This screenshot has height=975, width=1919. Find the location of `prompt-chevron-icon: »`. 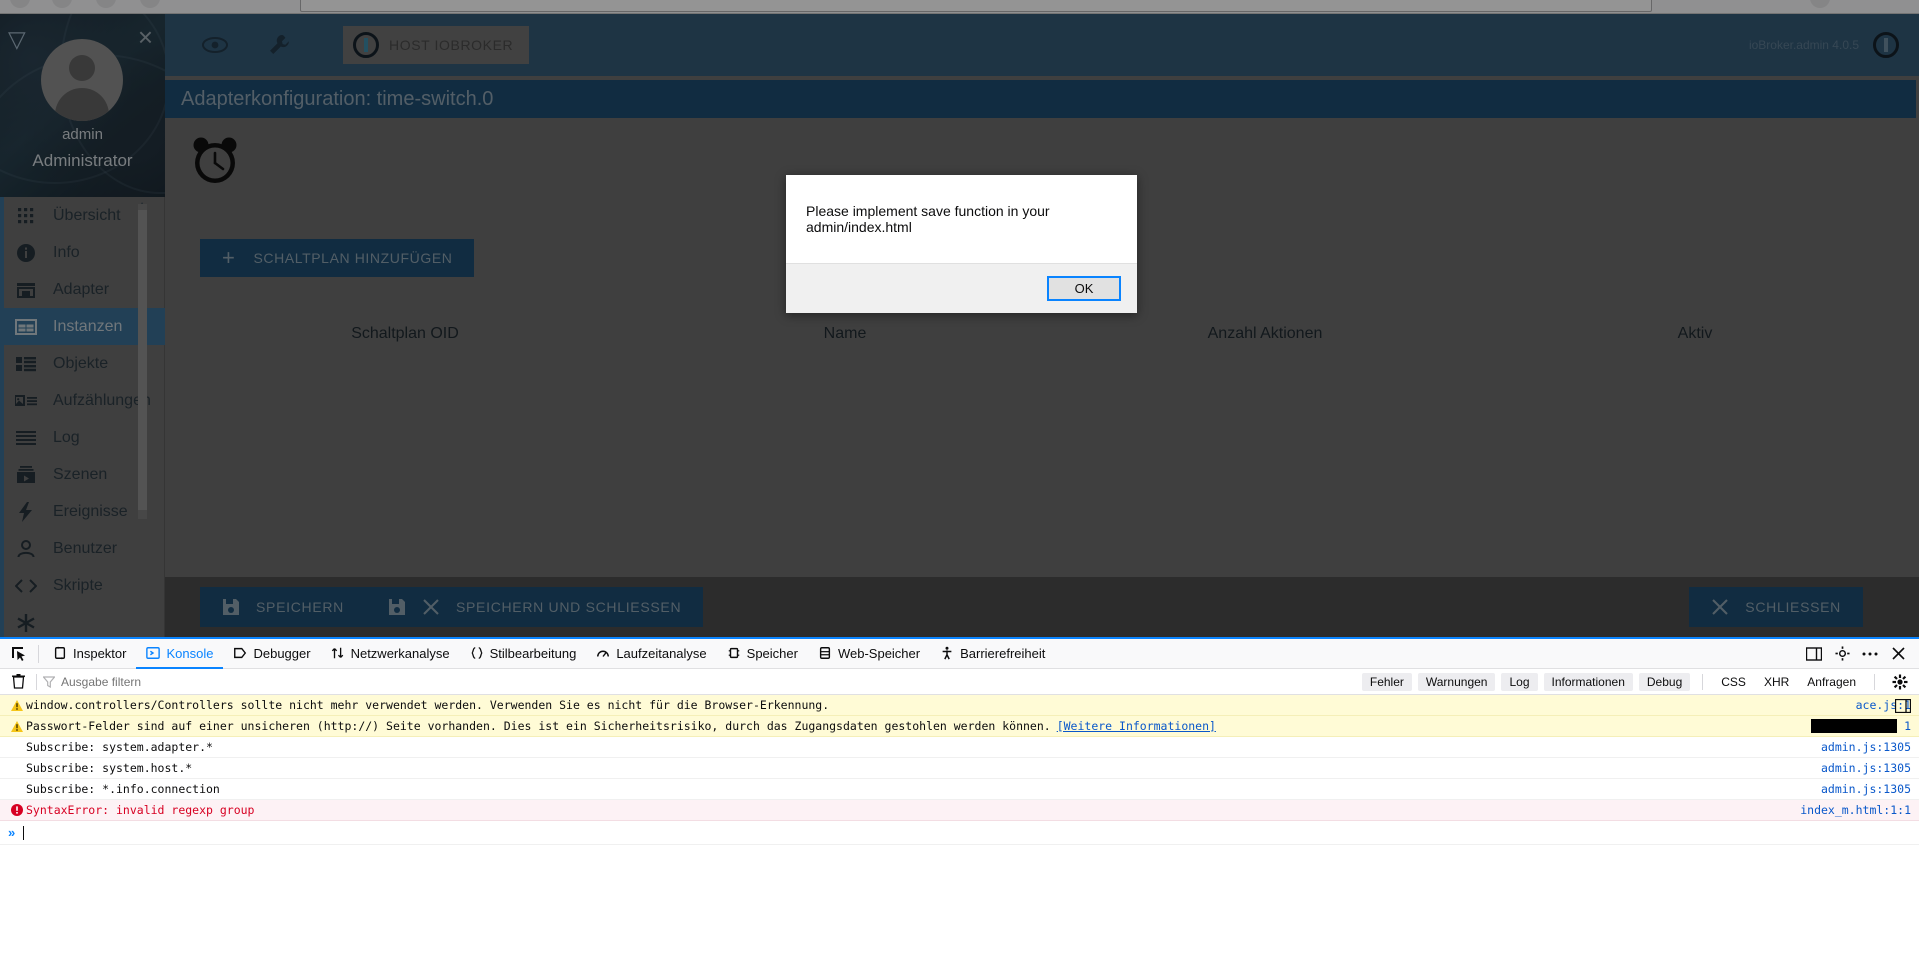

prompt-chevron-icon: » is located at coordinates (12, 832).